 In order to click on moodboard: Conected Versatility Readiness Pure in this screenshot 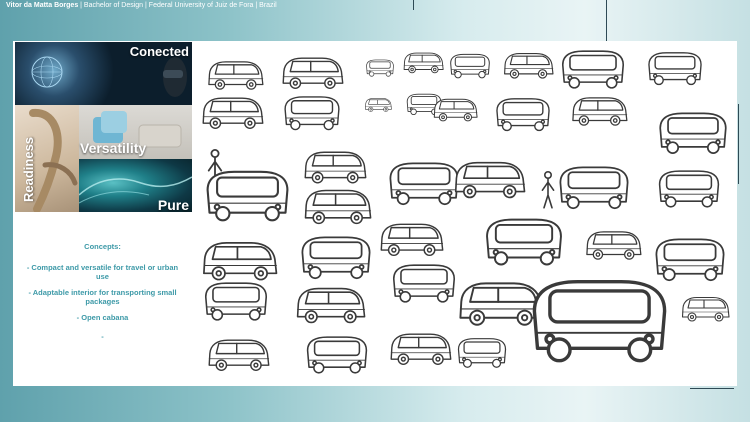, I will do `click(103, 127)`.